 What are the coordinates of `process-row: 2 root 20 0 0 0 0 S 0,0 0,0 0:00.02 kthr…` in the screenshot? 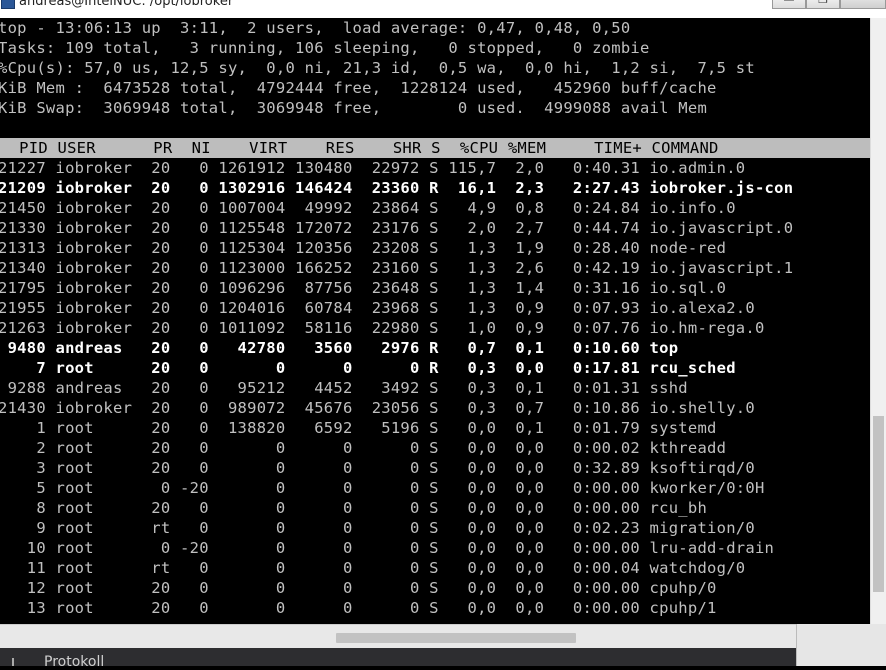 It's located at (363, 448).